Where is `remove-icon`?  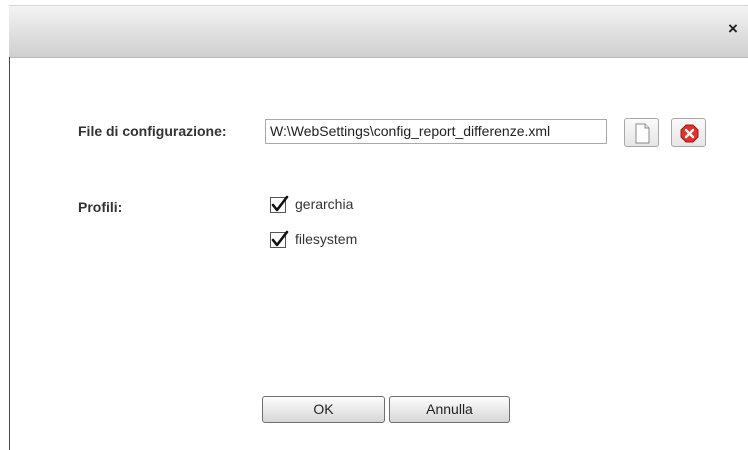
remove-icon is located at coordinates (689, 133).